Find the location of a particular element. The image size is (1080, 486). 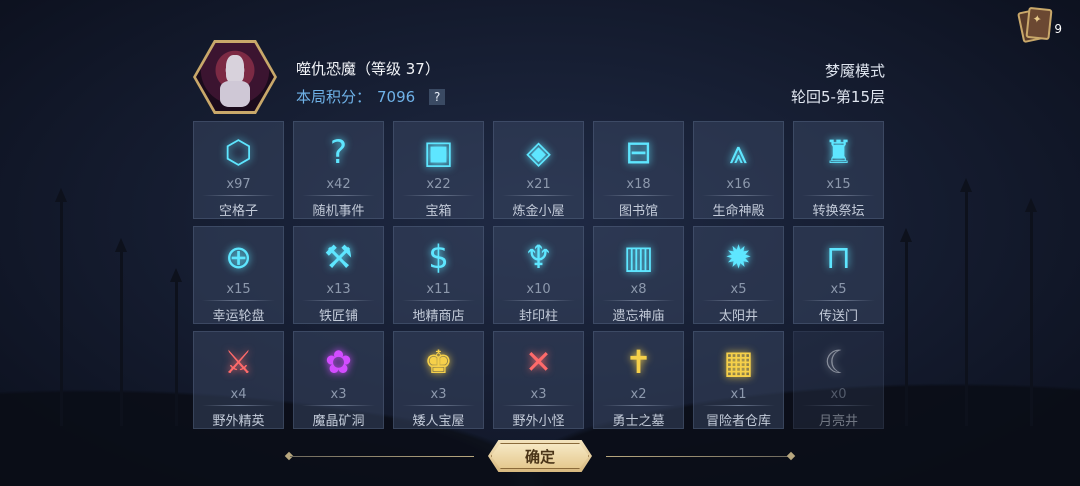

tile-count: x97 is located at coordinates (238, 184).